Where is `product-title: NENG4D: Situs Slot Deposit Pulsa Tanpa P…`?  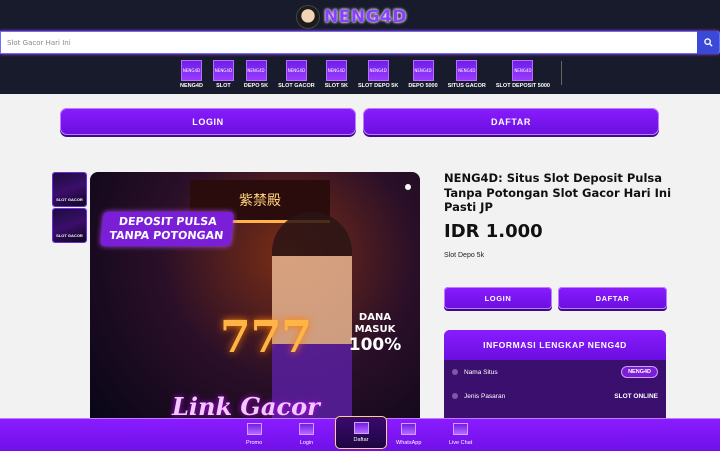
product-title: NENG4D: Situs Slot Deposit Pulsa Tanpa P… is located at coordinates (558, 192).